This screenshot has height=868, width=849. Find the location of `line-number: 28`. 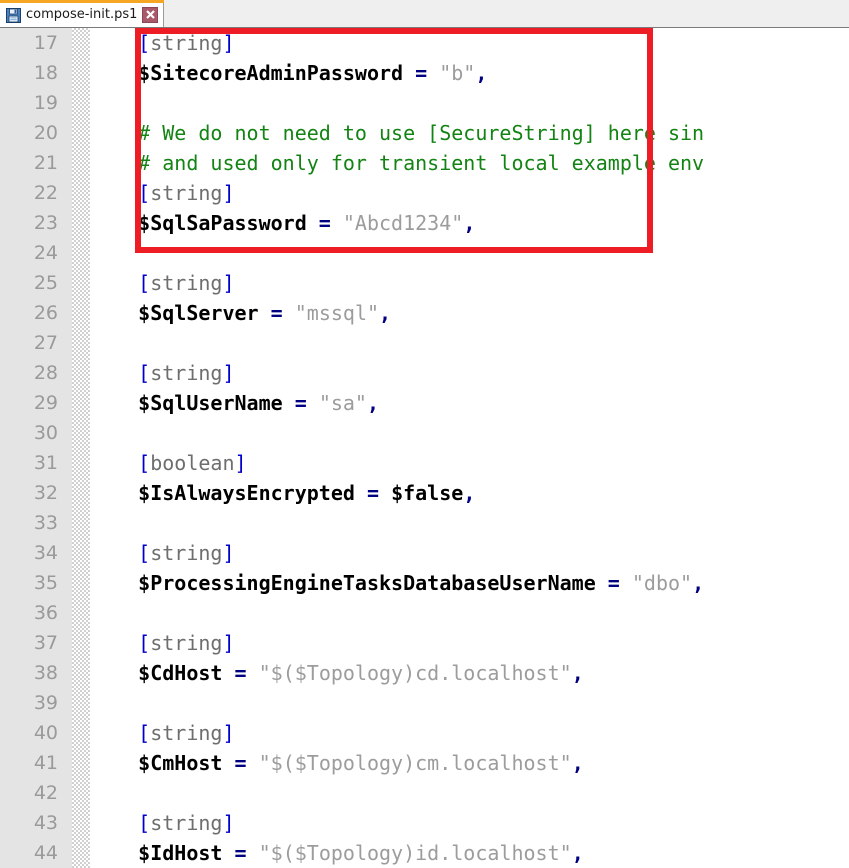

line-number: 28 is located at coordinates (45, 373).